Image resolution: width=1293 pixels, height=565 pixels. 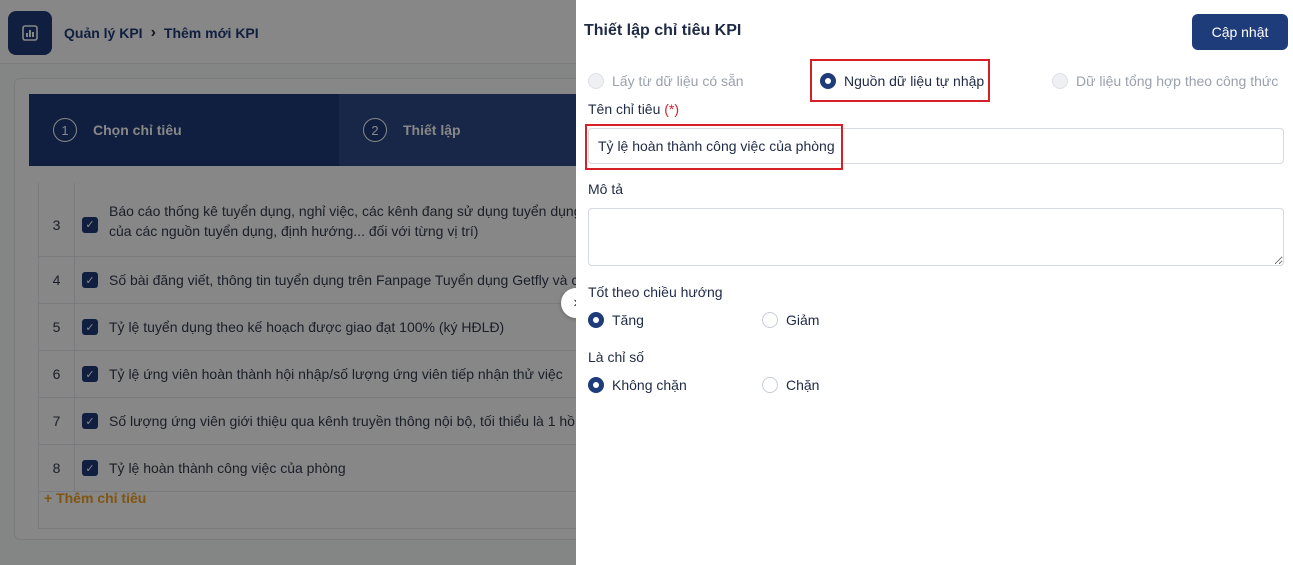 What do you see at coordinates (606, 189) in the screenshot?
I see `description-label: Mô tả` at bounding box center [606, 189].